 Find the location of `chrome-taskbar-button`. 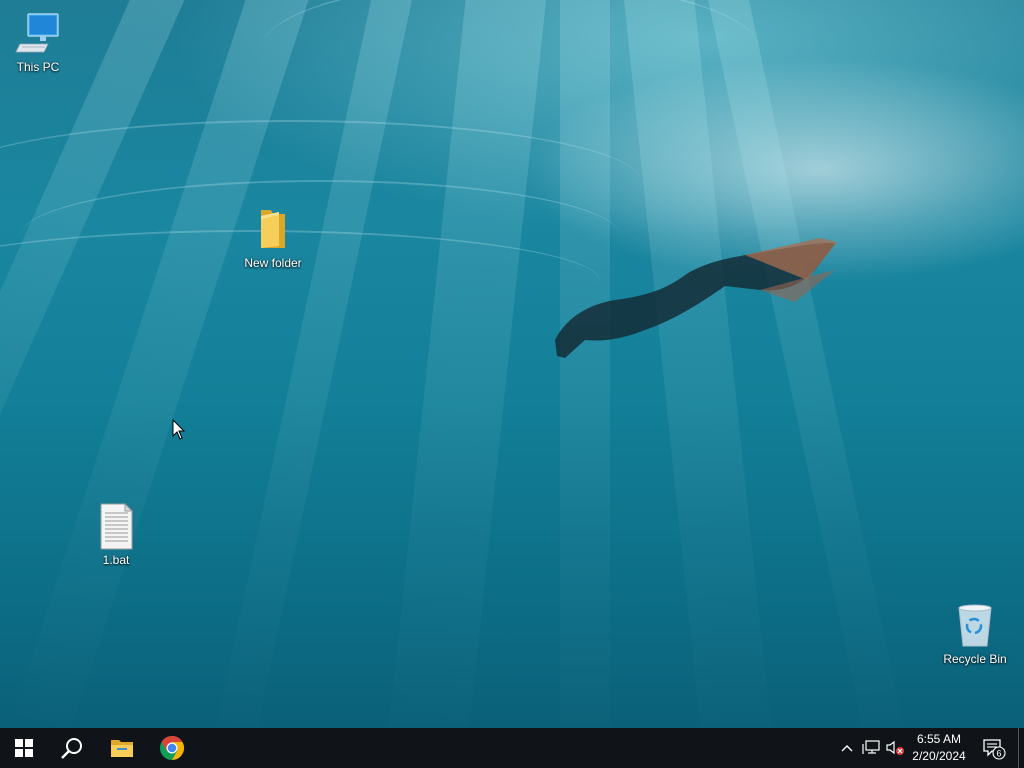

chrome-taskbar-button is located at coordinates (172, 748).